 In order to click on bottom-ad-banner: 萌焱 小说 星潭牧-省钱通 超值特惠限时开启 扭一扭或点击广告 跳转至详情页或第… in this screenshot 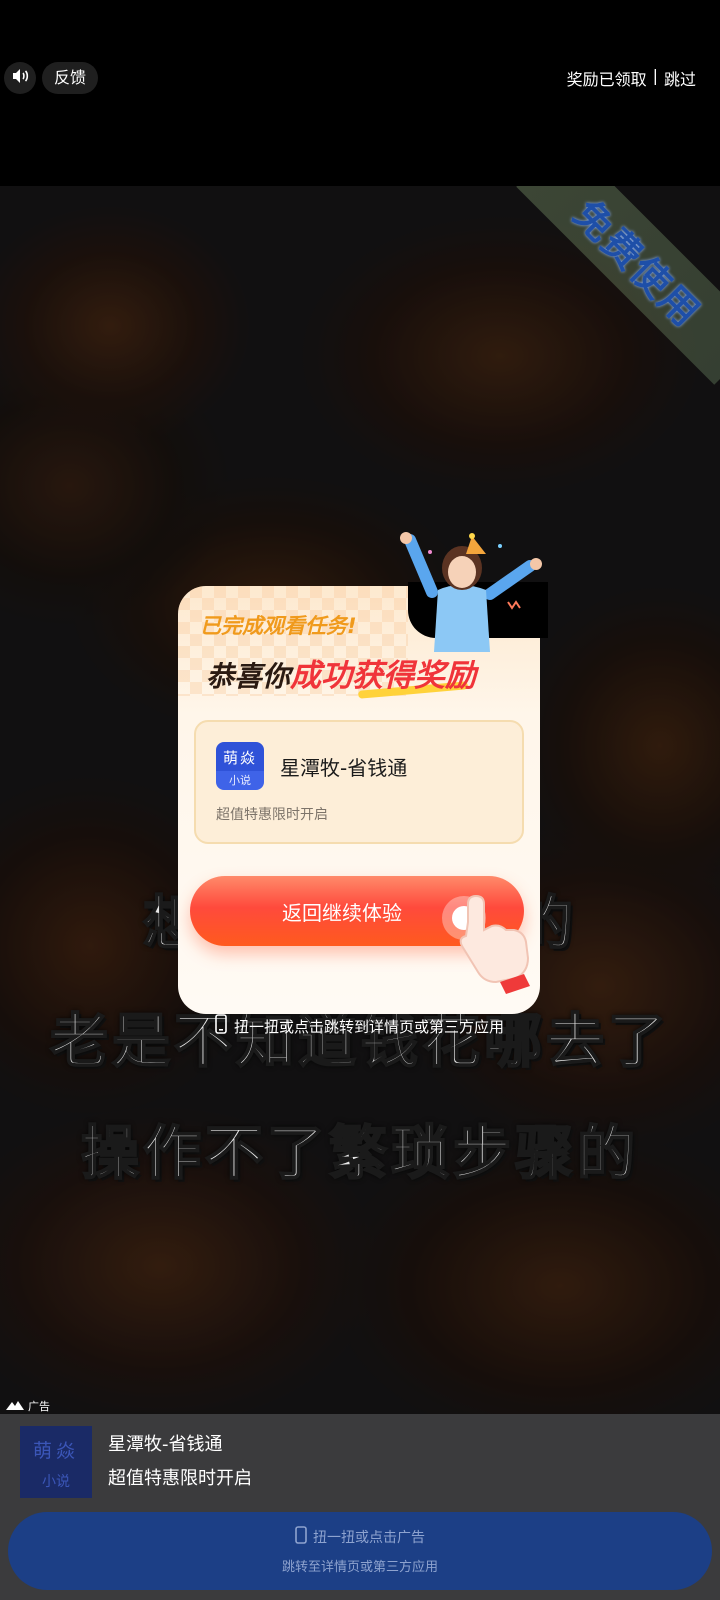, I will do `click(360, 1507)`.